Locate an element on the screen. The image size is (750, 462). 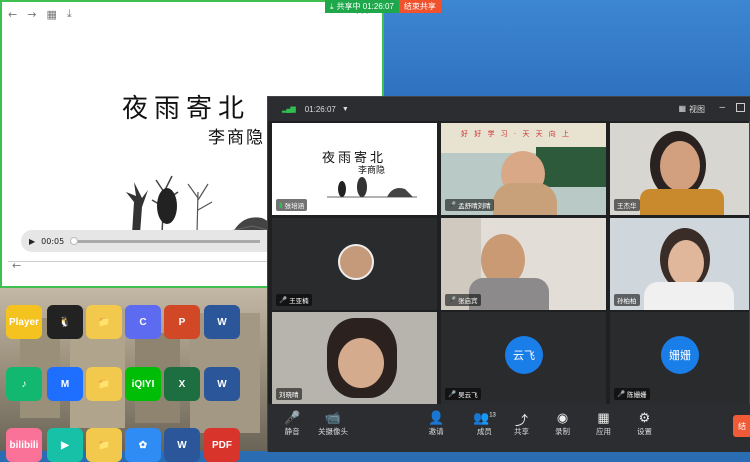
signal-icon: ▂▄▆ is located at coordinates (289, 109).